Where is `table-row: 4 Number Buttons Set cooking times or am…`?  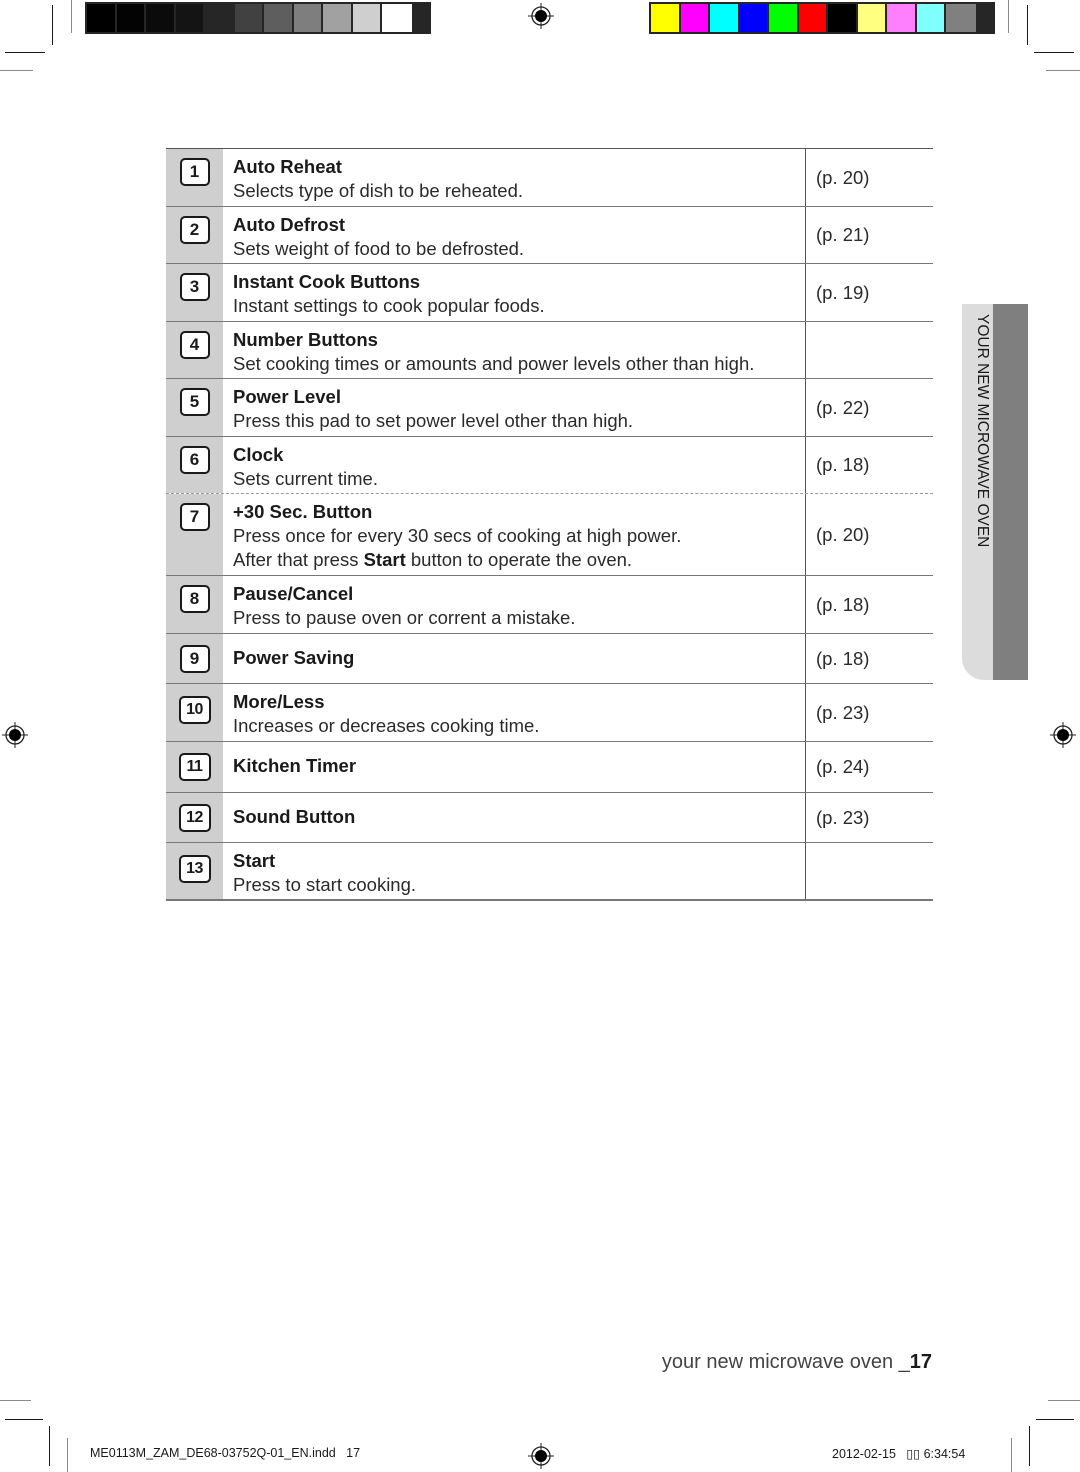
table-row: 4 Number Buttons Set cooking times or am… is located at coordinates (549, 350).